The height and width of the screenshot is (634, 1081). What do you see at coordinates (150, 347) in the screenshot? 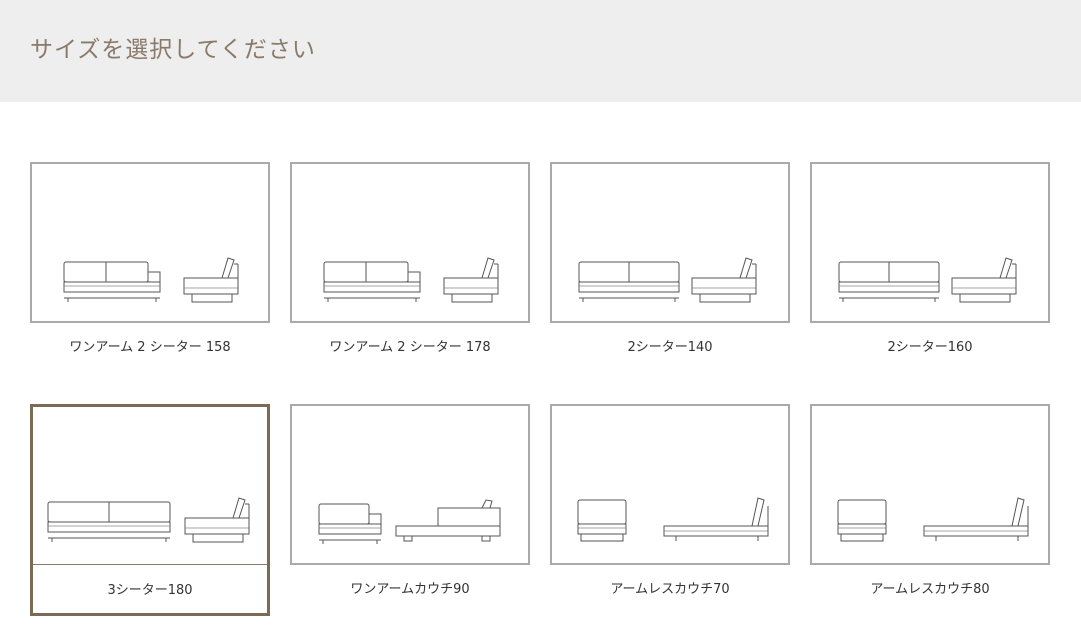
I see `size-label: ワンアーム 2 シーター 158` at bounding box center [150, 347].